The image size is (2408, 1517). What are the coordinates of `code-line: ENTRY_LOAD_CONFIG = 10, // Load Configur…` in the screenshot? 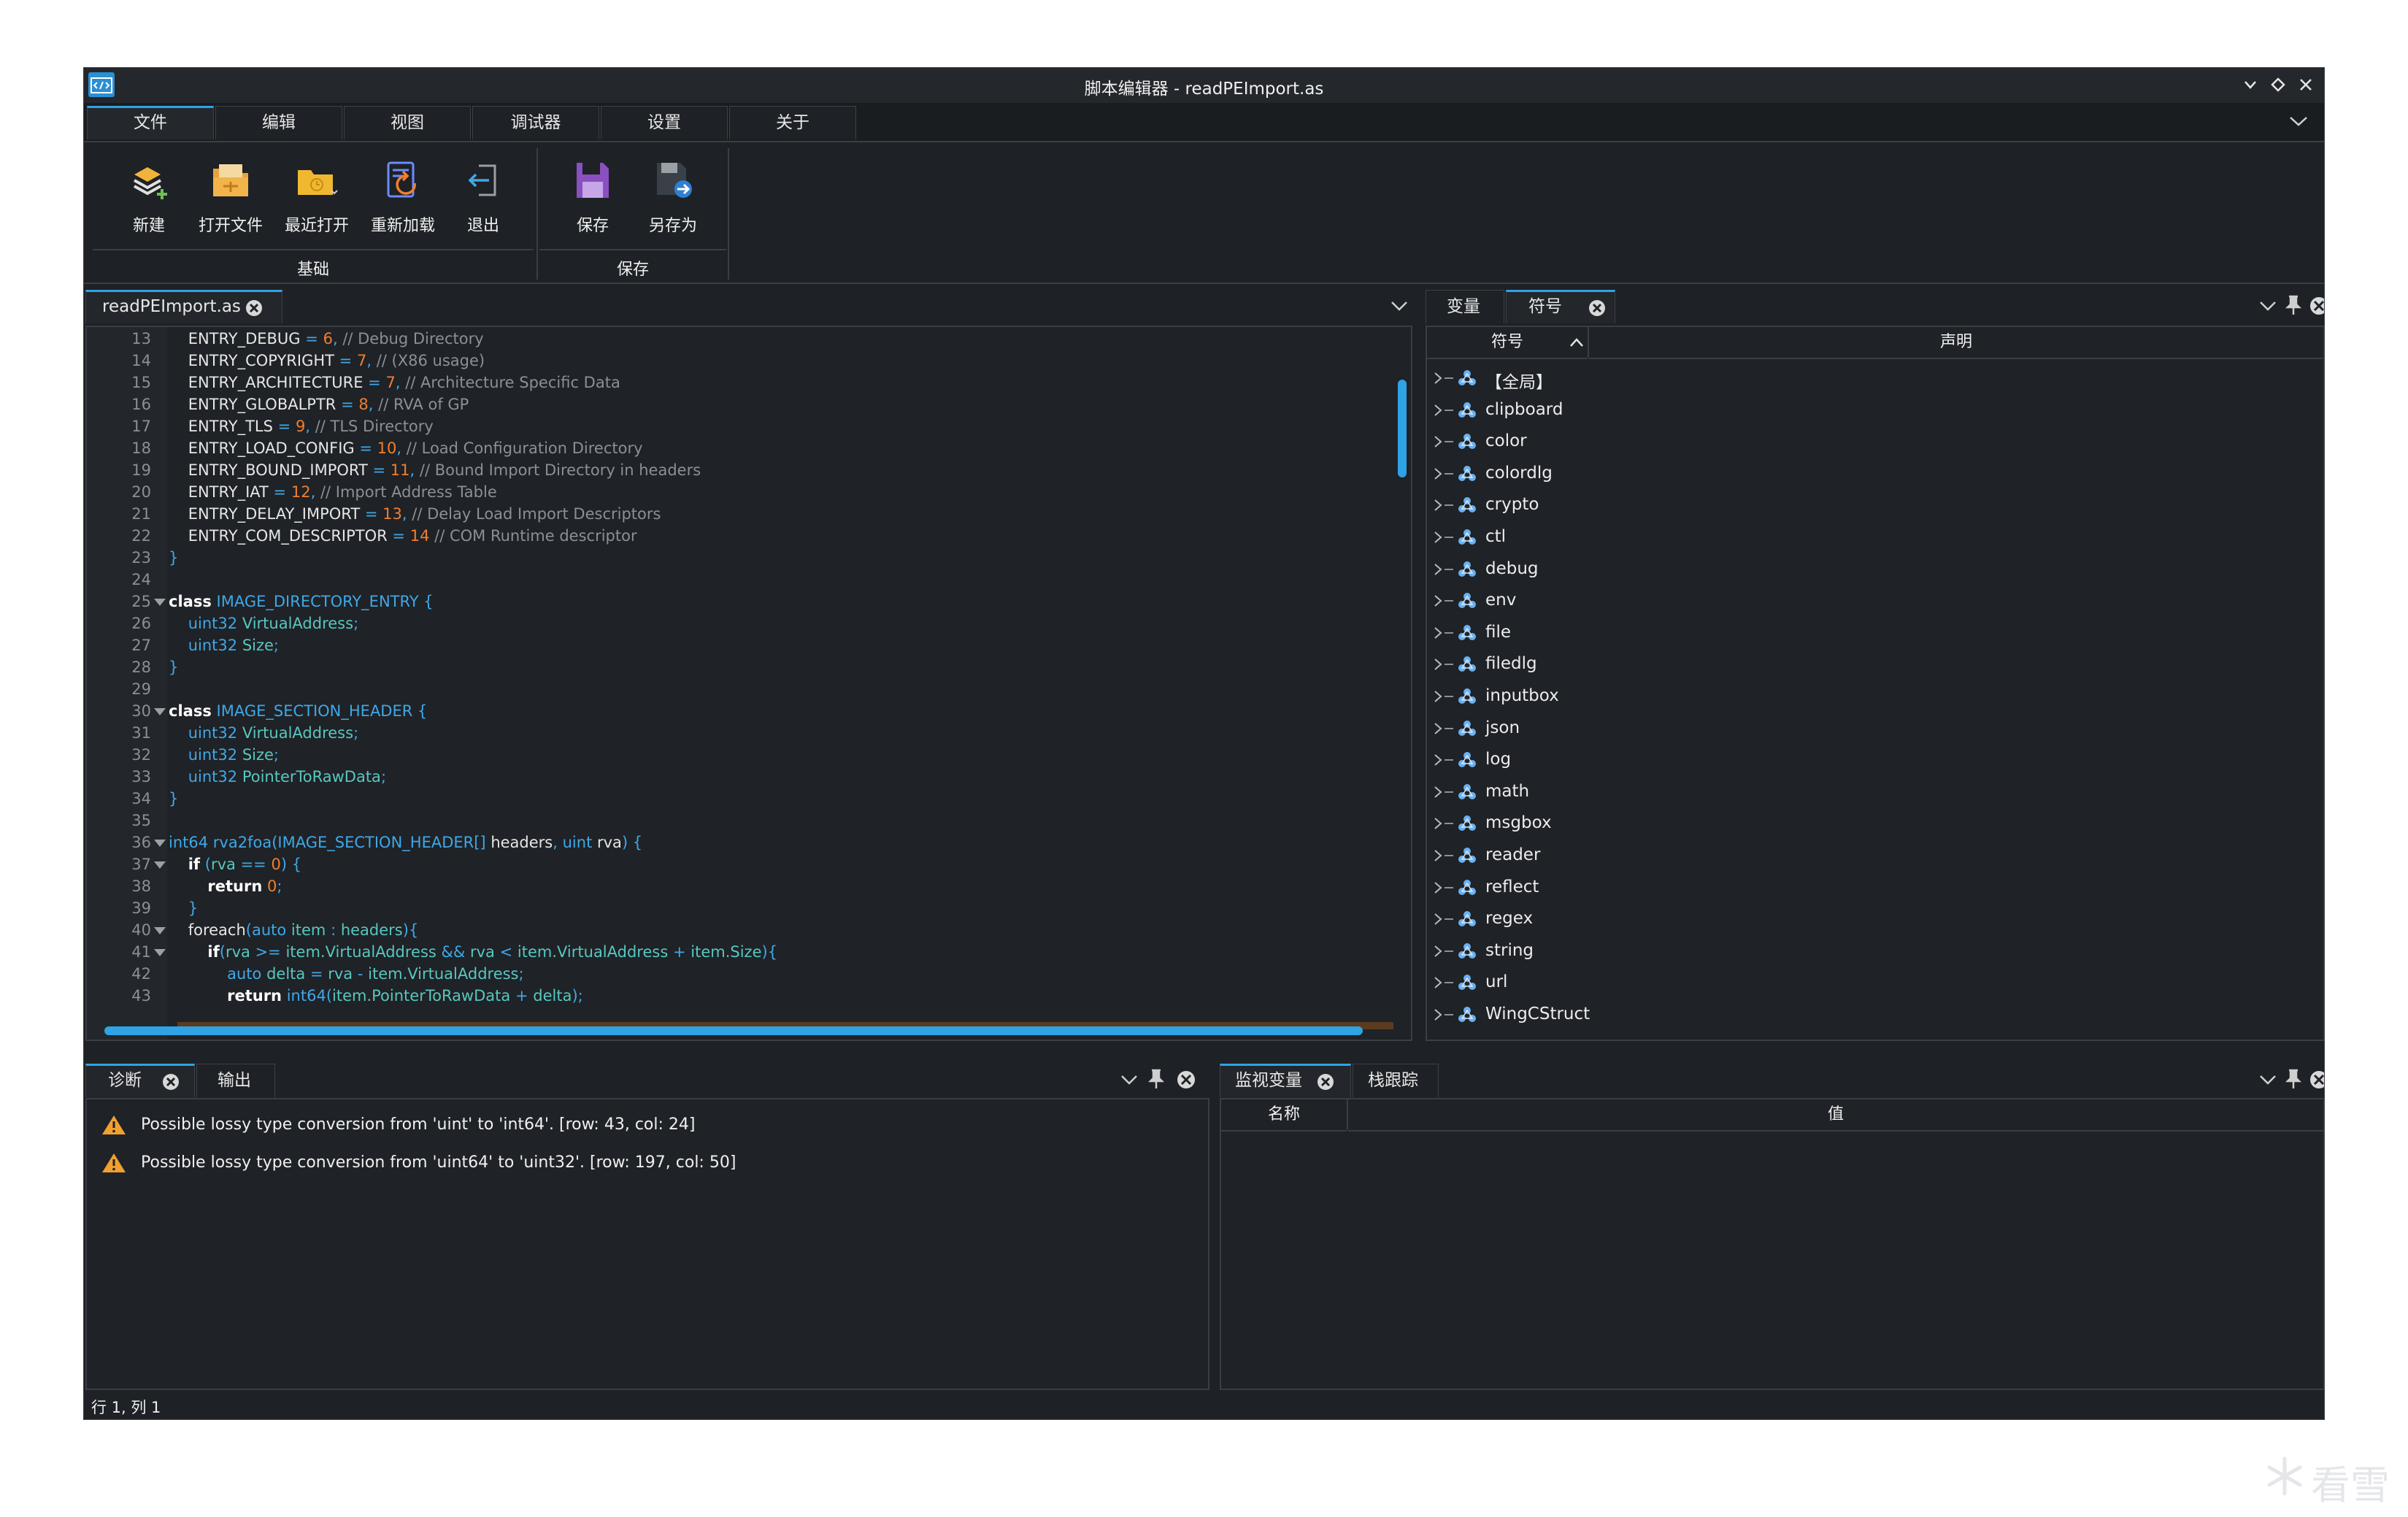 It's located at (406, 448).